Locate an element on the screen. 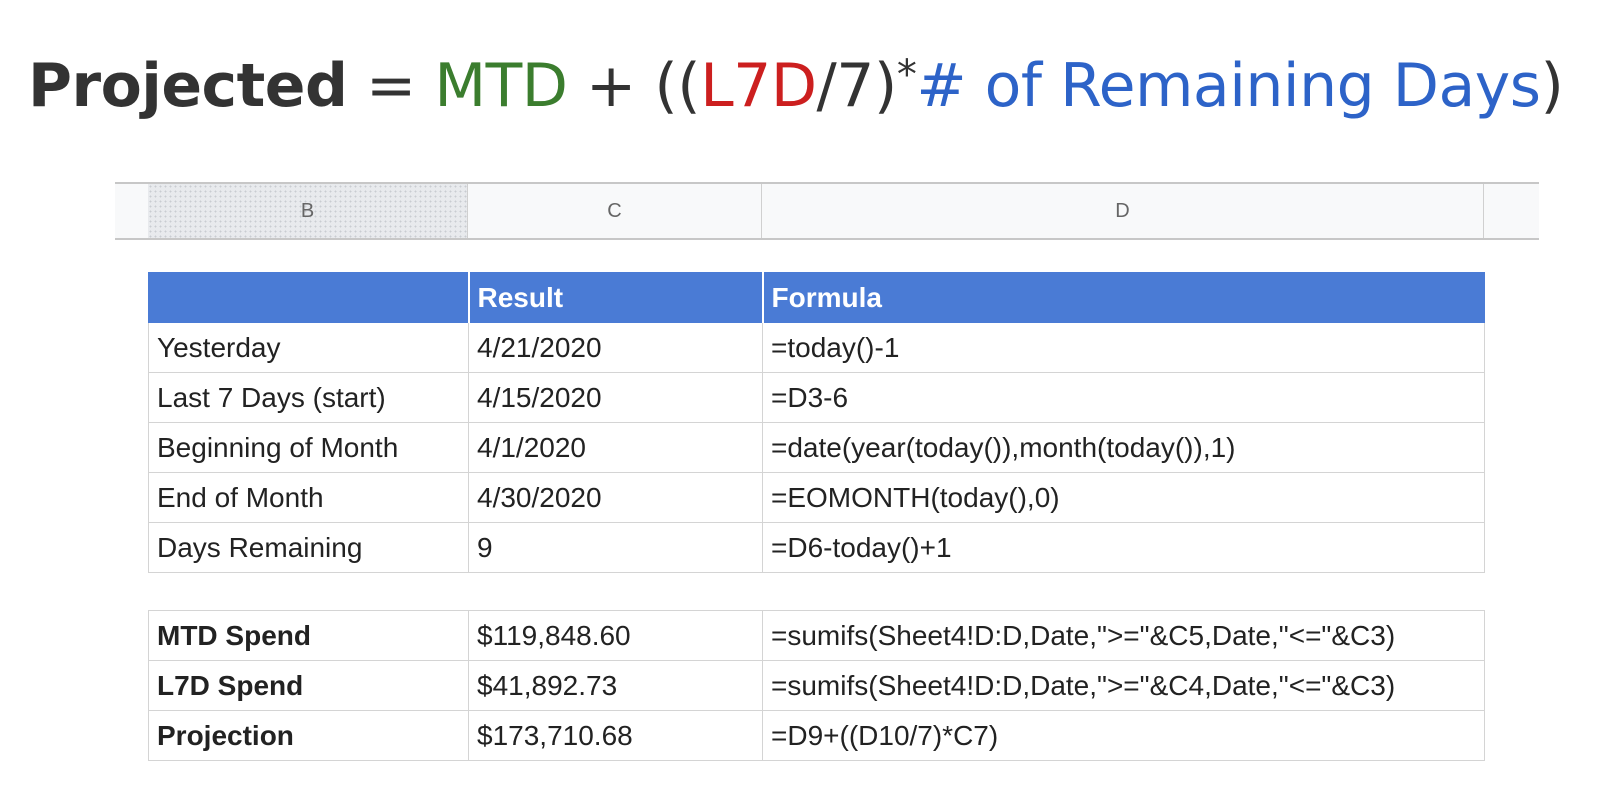 The image size is (1600, 804). column-header-c: C is located at coordinates (615, 211).